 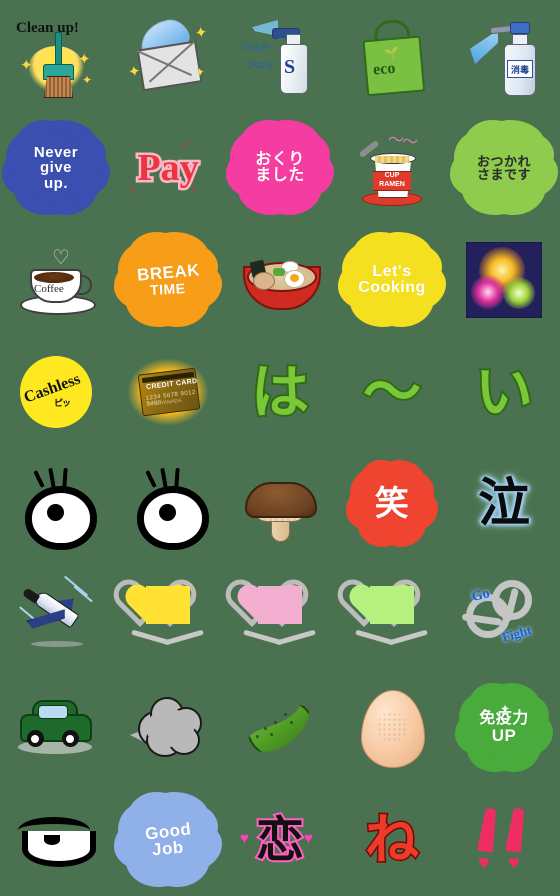 I want to click on kana-glyph: い, so click(x=504, y=392).